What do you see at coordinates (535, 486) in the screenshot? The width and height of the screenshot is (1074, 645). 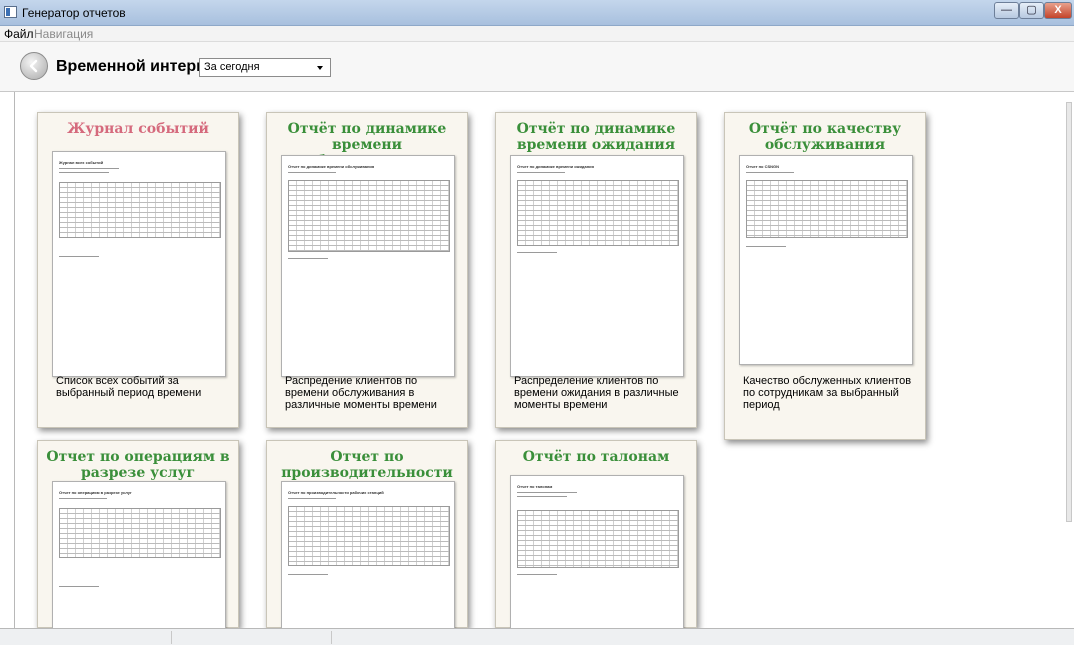 I see `preview-title: Отчет по талонам` at bounding box center [535, 486].